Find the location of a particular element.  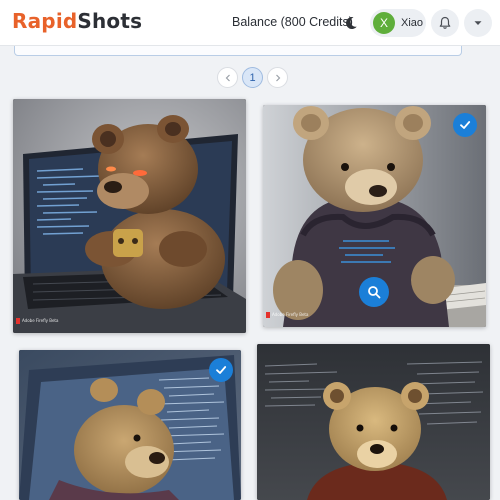

notifications-button is located at coordinates (445, 23).